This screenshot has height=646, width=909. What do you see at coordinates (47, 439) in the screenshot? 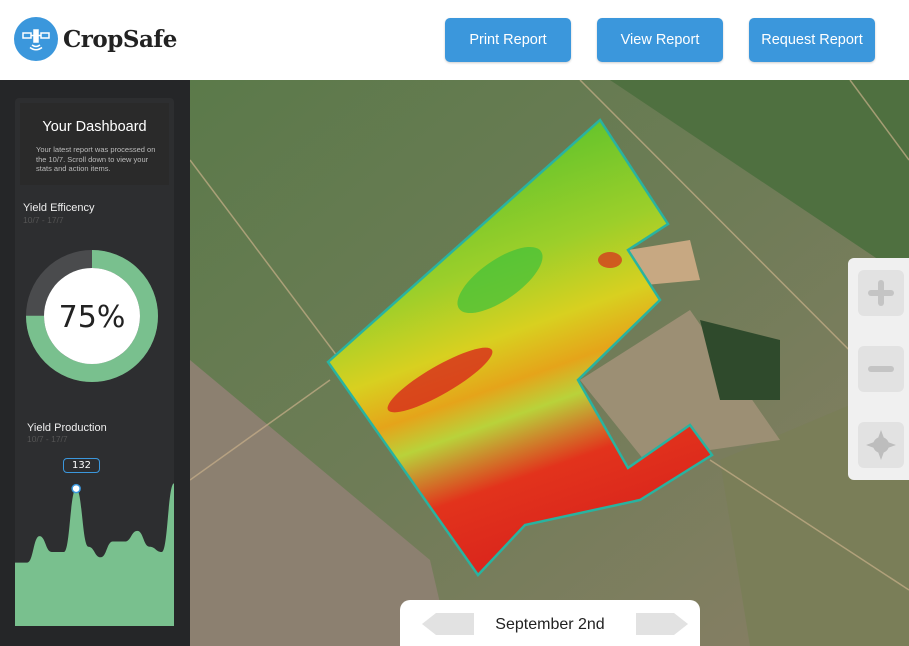
I see `yield-production-range: 10/7 - 17/7` at bounding box center [47, 439].